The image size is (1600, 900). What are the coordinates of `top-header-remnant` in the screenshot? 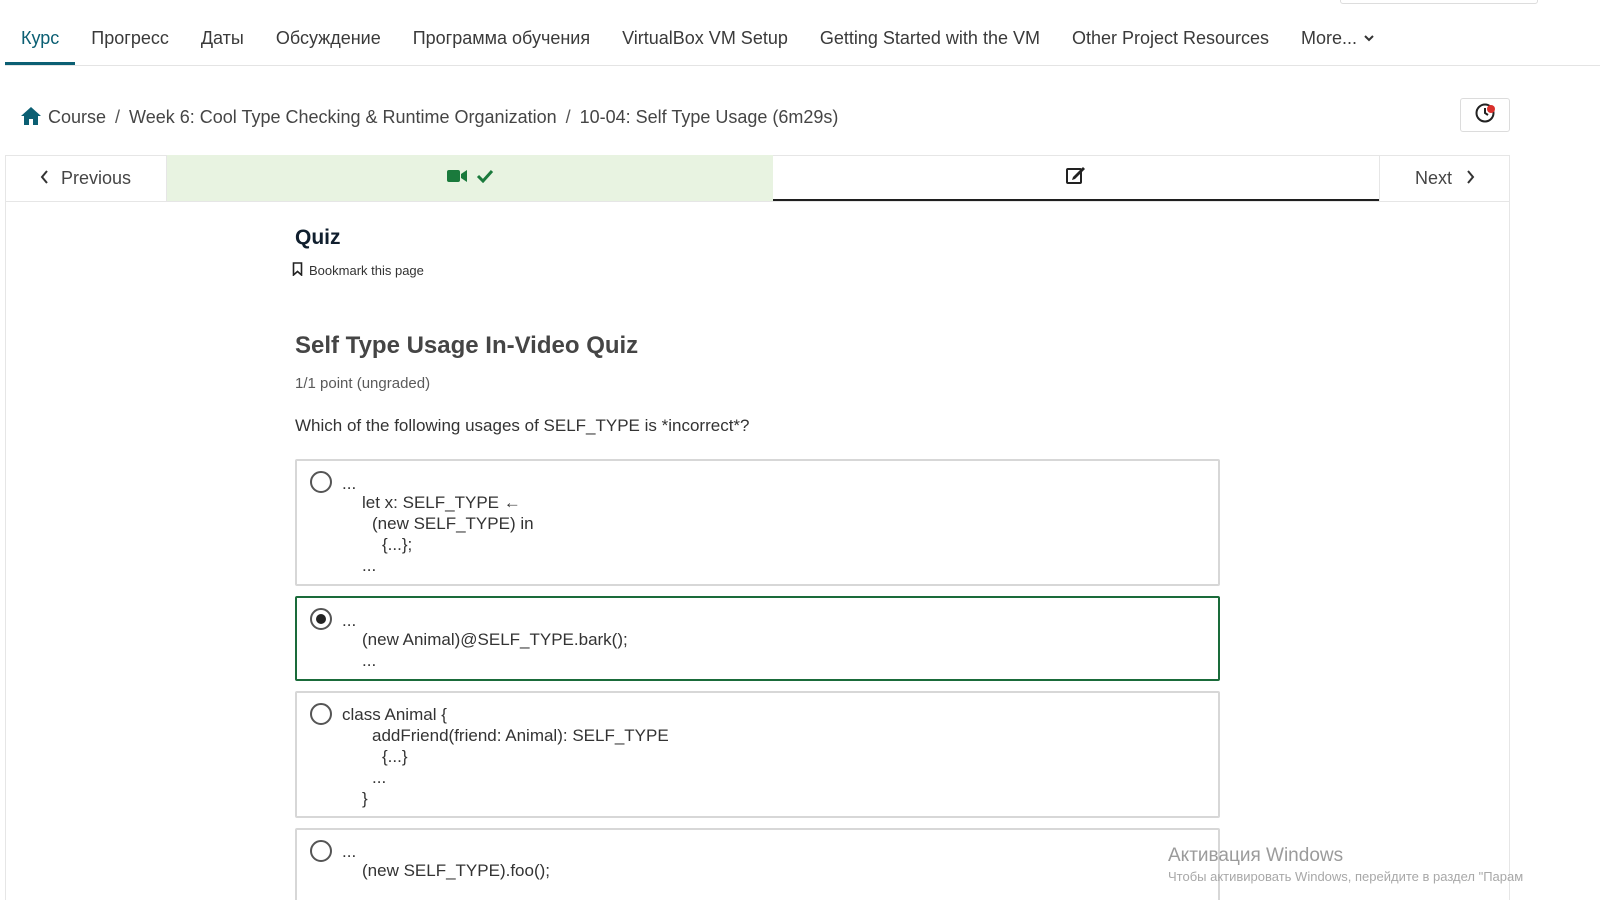 It's located at (800, 4).